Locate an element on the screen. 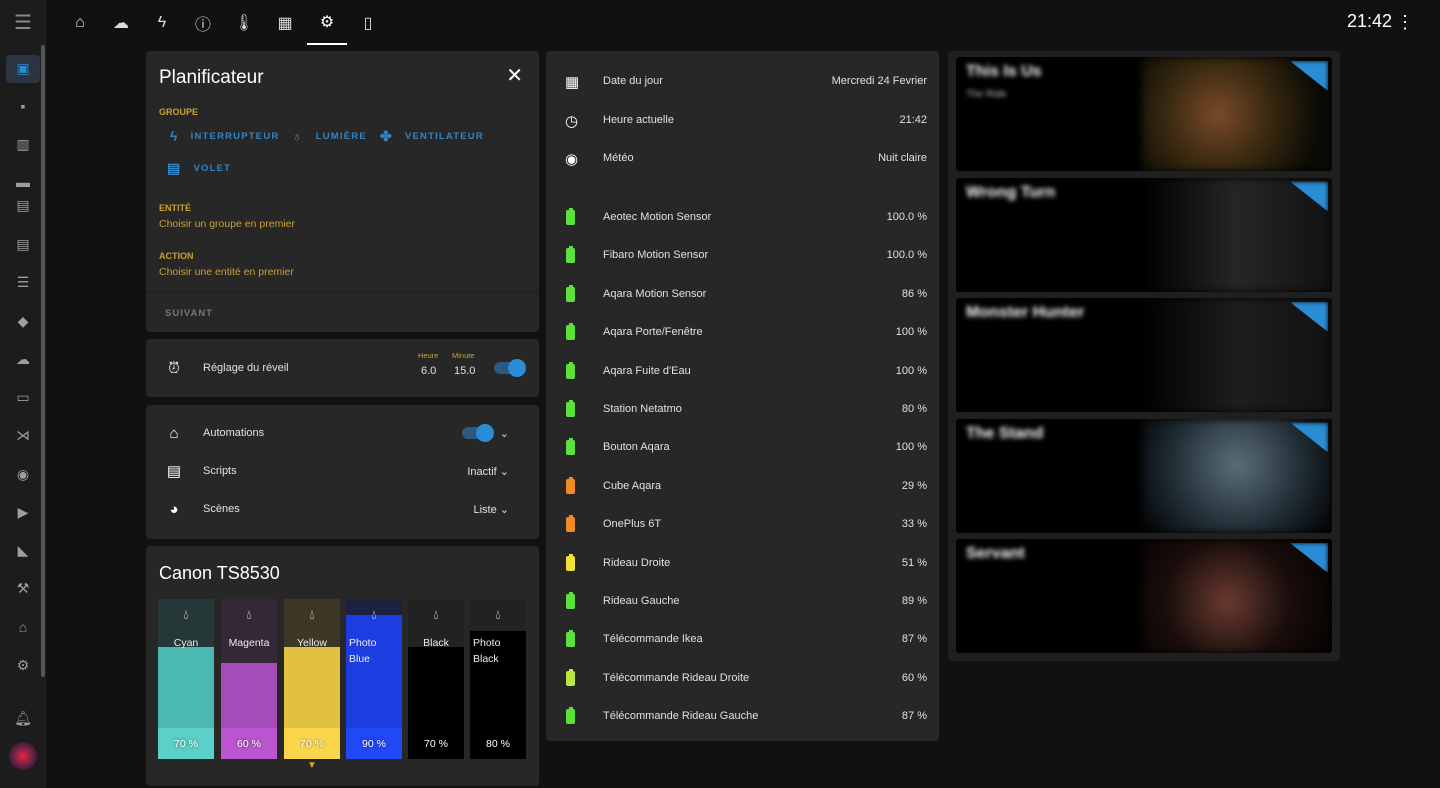 Image resolution: width=1440 pixels, height=788 pixels. battery-row: Télécommande Rideau Gauche 87 % is located at coordinates (742, 717).